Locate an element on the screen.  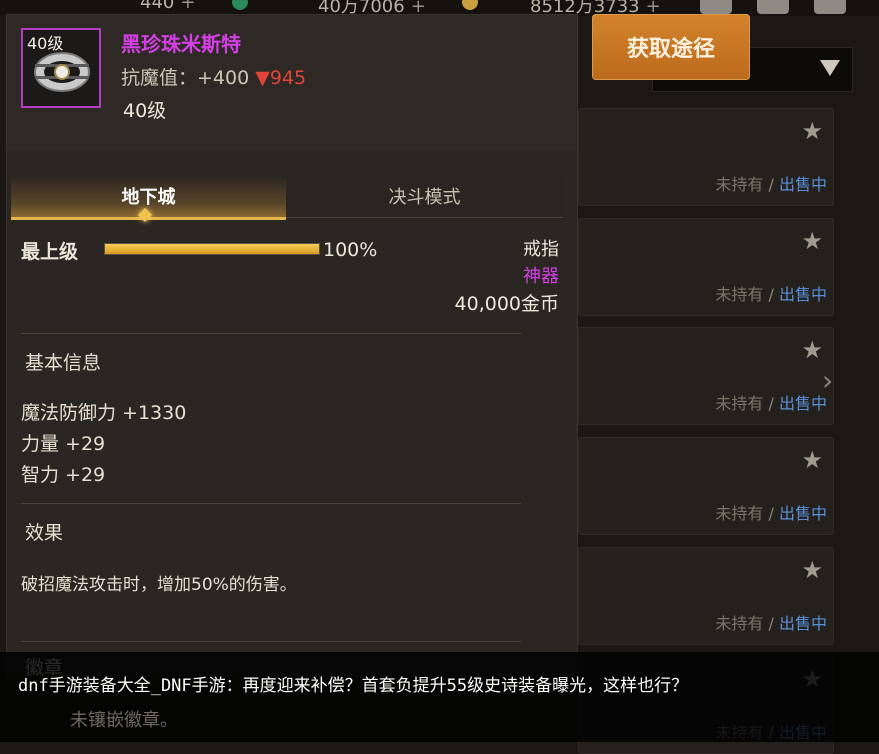
ring-icon is located at coordinates (62, 72).